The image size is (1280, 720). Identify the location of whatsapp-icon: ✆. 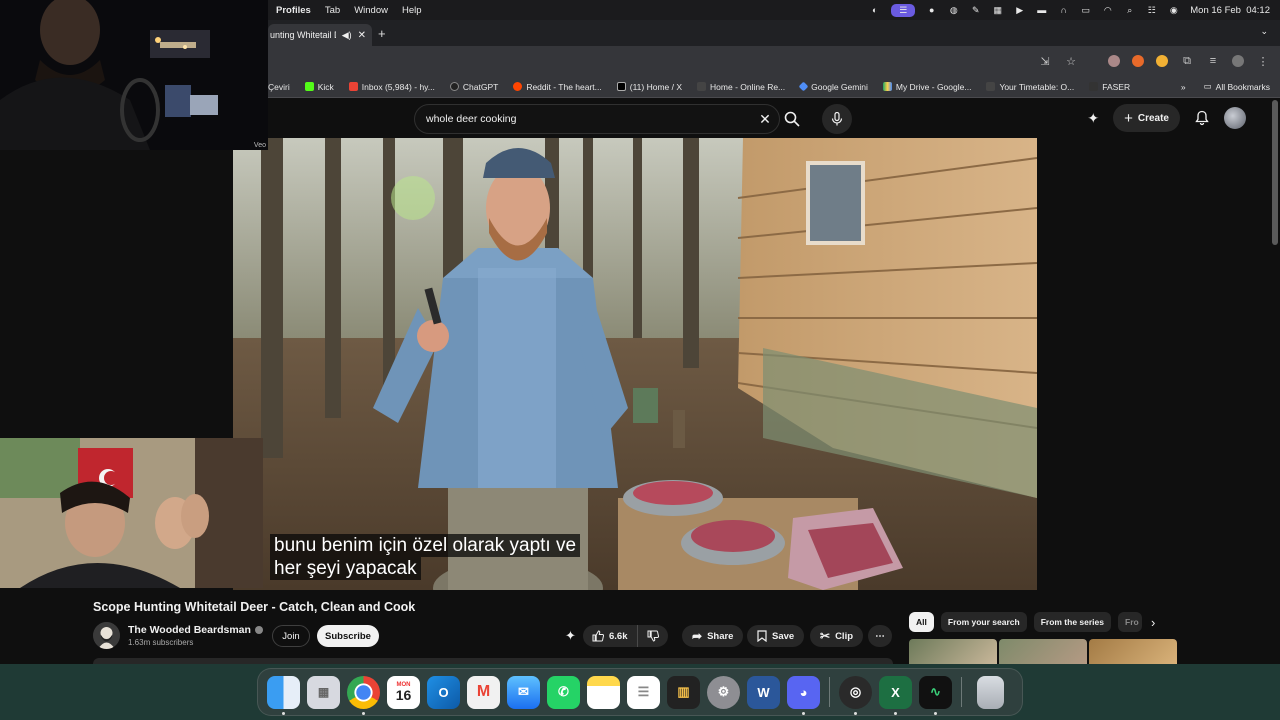
(563, 692).